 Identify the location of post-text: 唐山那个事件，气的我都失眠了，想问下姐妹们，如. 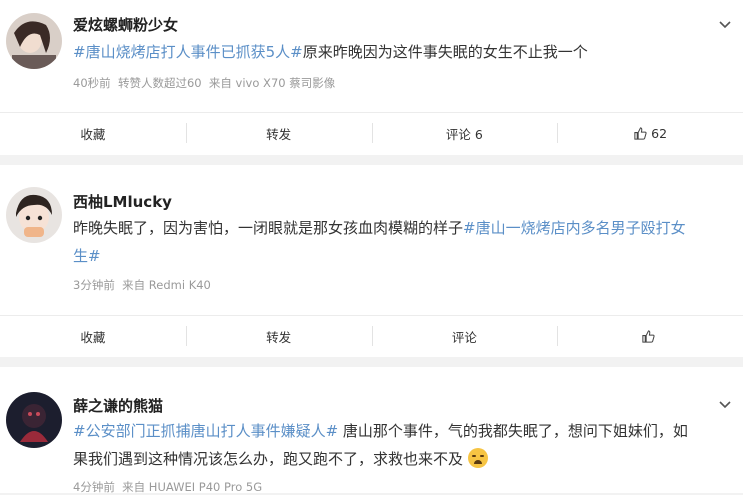
(513, 431).